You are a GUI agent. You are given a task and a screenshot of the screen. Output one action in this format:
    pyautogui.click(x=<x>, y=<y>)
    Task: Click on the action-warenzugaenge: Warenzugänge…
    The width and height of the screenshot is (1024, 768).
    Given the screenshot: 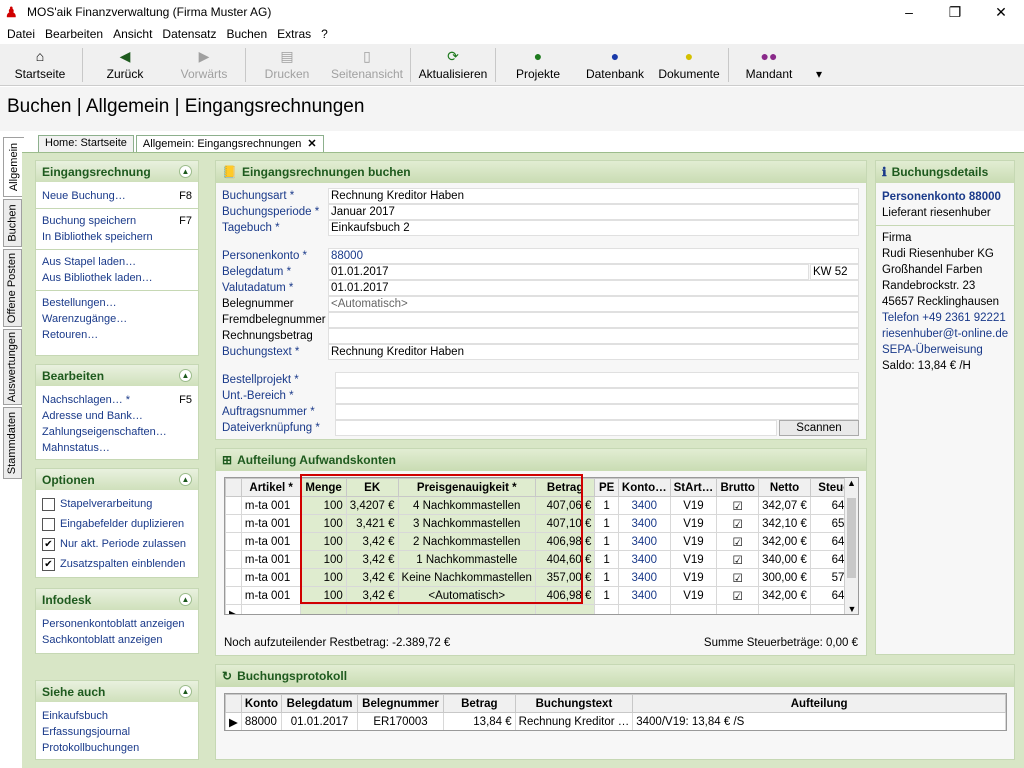 What is the action you would take?
    pyautogui.click(x=117, y=319)
    